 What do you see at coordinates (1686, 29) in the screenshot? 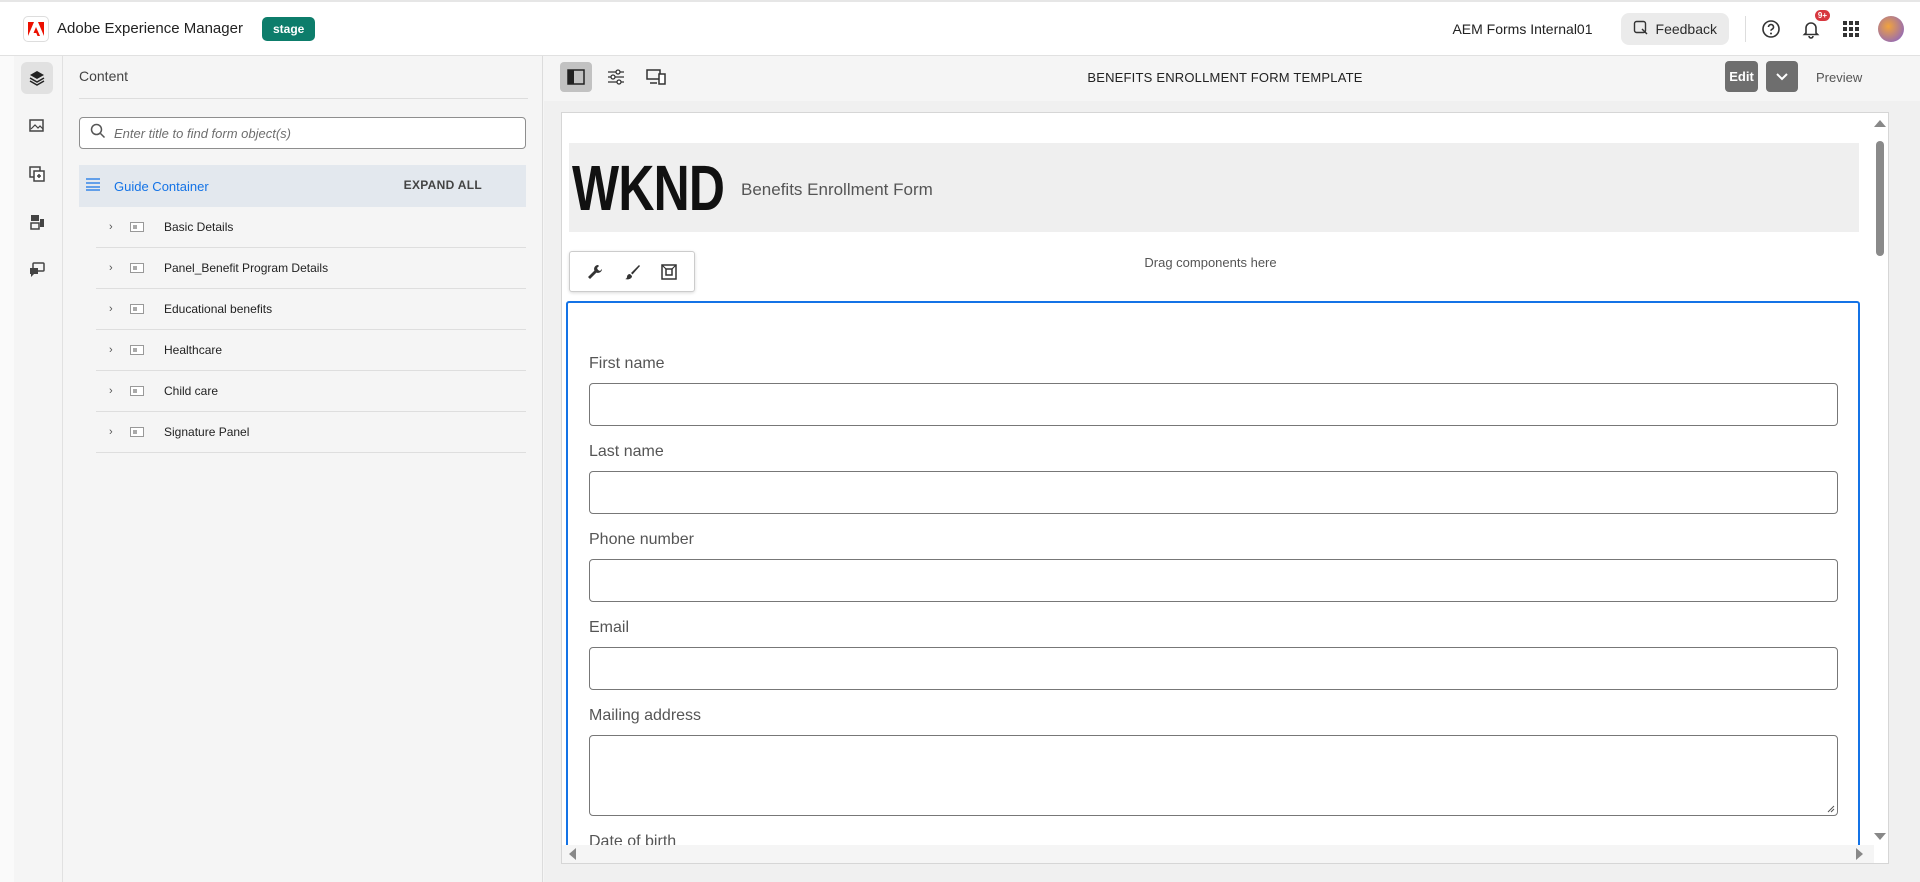
I see `feedback-label: Feedback` at bounding box center [1686, 29].